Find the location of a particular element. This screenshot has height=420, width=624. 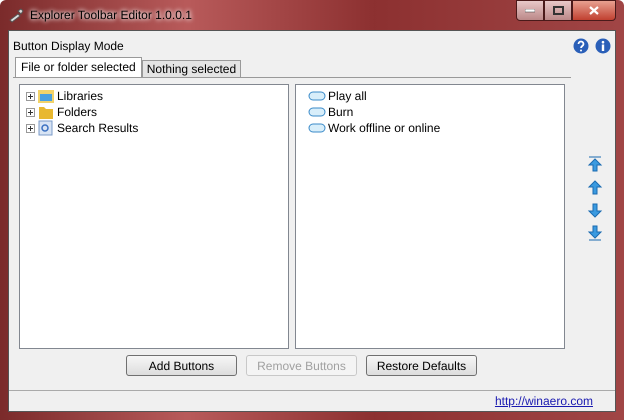

move-down-icon is located at coordinates (595, 210).